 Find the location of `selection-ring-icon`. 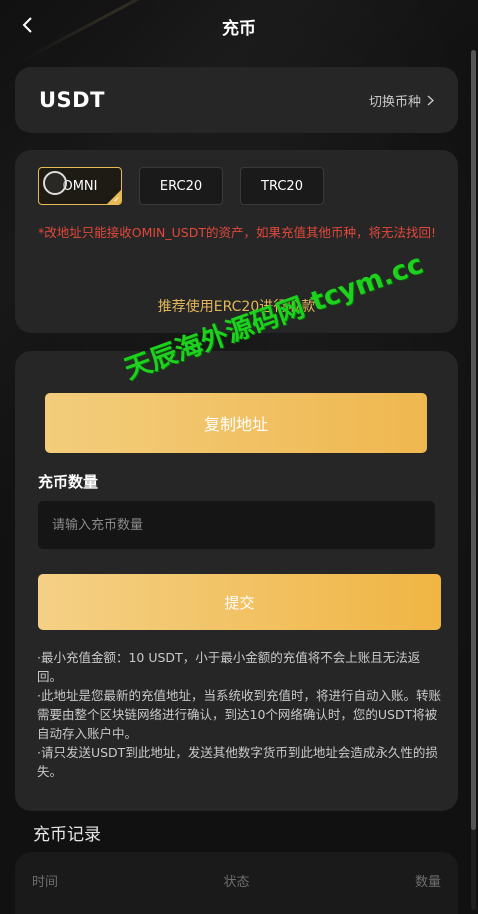

selection-ring-icon is located at coordinates (55, 183).